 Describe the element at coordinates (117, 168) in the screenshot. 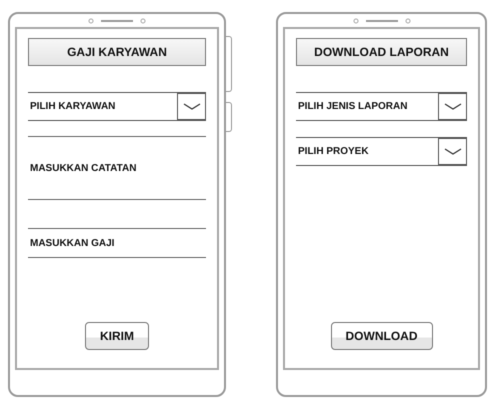

I see `input-field: MASUKKAN CATATAN` at that location.